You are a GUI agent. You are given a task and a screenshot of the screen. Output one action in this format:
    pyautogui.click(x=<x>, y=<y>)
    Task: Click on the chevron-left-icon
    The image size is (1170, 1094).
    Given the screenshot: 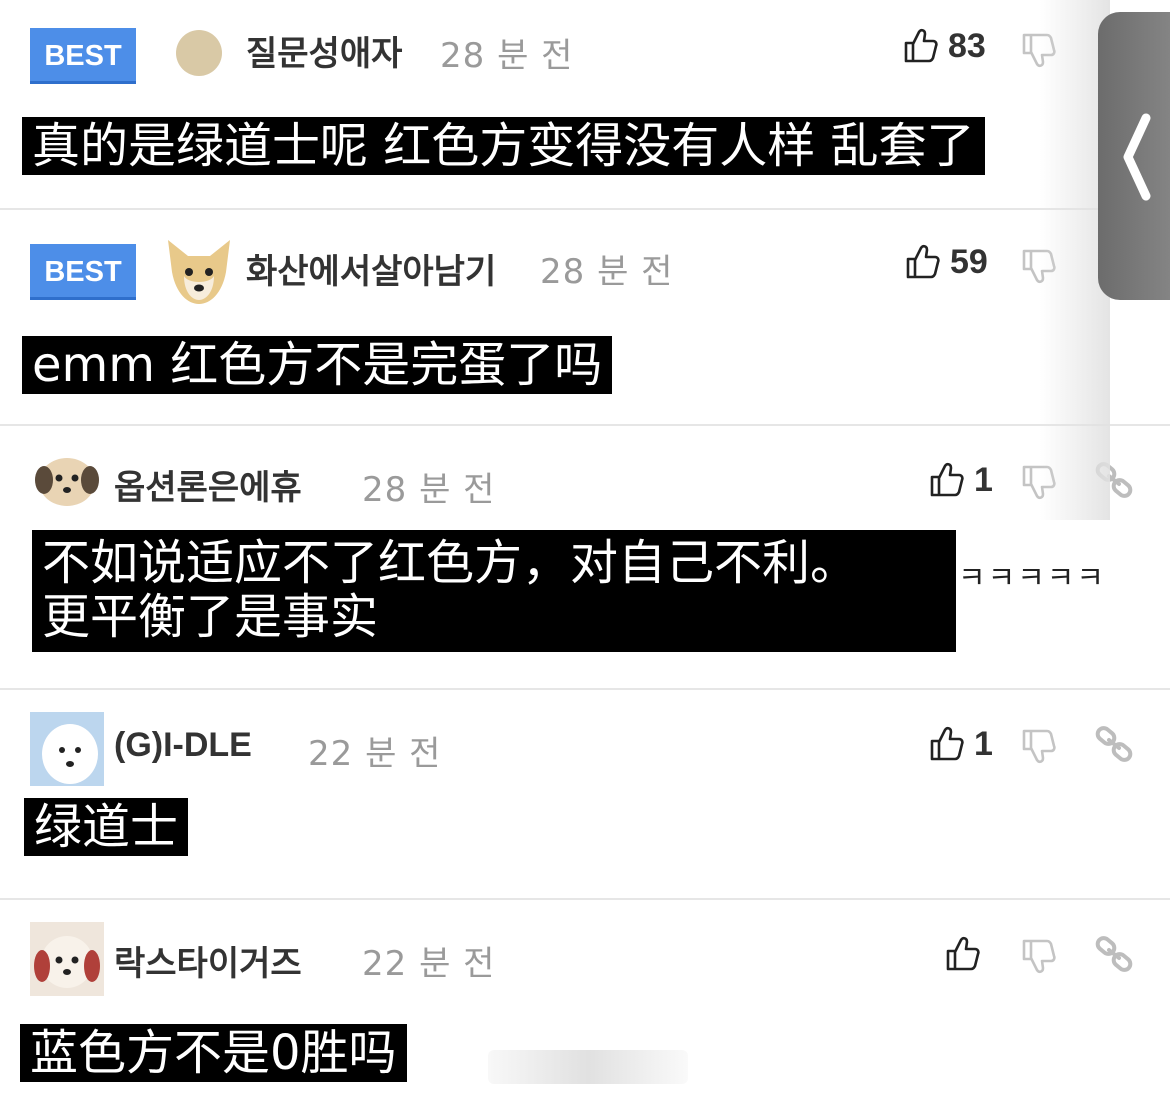 What is the action you would take?
    pyautogui.click(x=1137, y=157)
    